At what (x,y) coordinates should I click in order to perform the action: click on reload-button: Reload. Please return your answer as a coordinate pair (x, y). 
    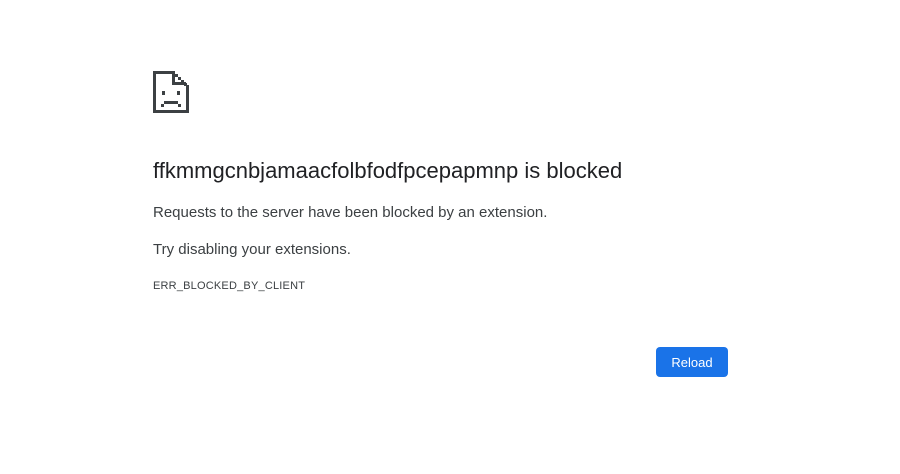
    Looking at the image, I should click on (692, 362).